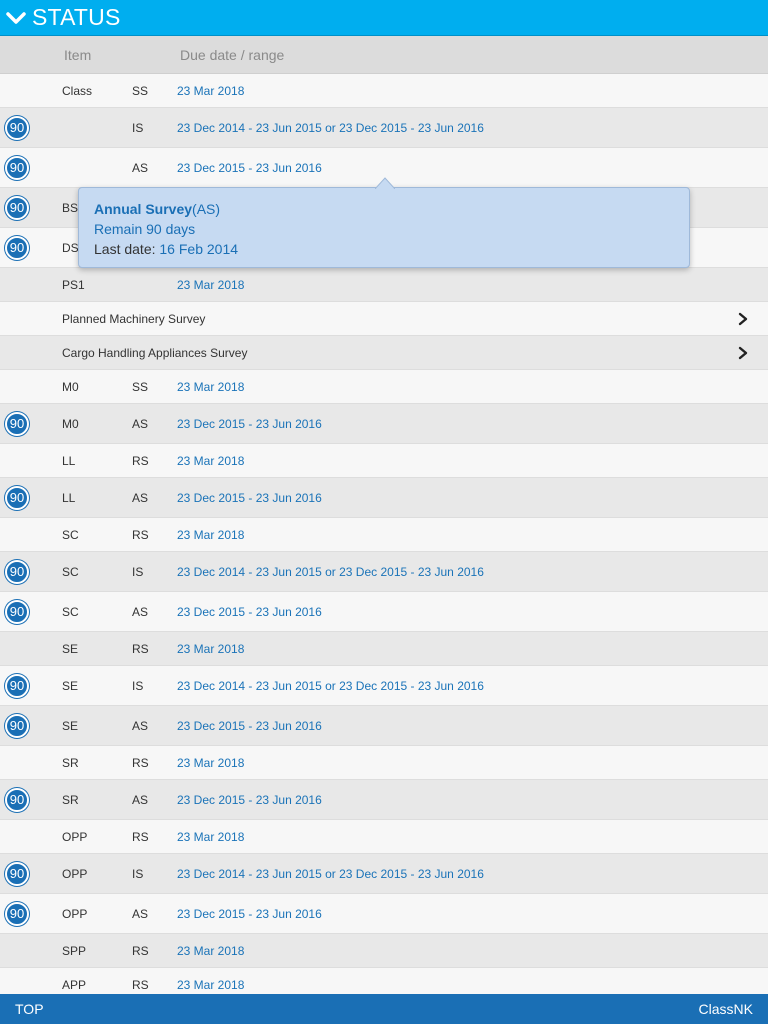 The width and height of the screenshot is (768, 1024). Describe the element at coordinates (127, 249) in the screenshot. I see `tooltip-last-label: Last date:` at that location.